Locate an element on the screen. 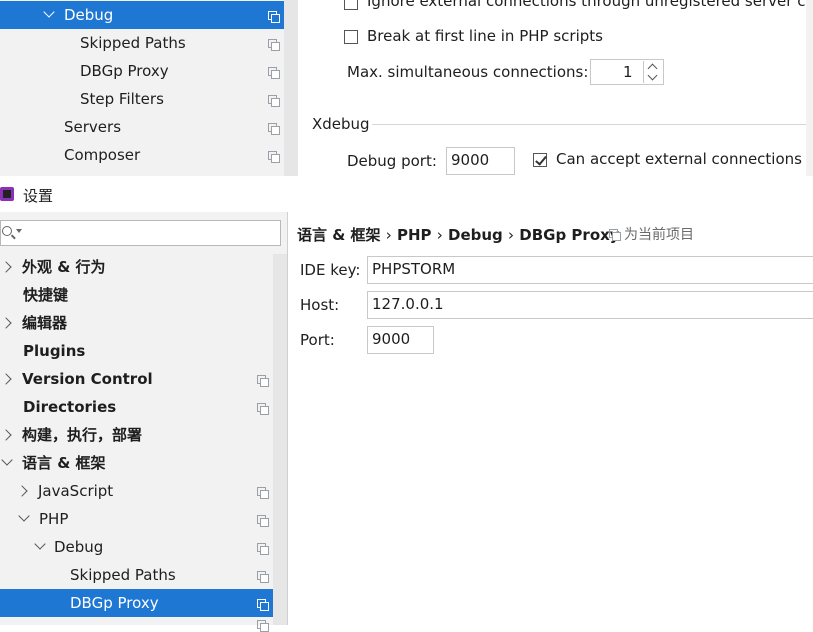 Image resolution: width=813 pixels, height=632 pixels. port-label: Port: is located at coordinates (317, 340).